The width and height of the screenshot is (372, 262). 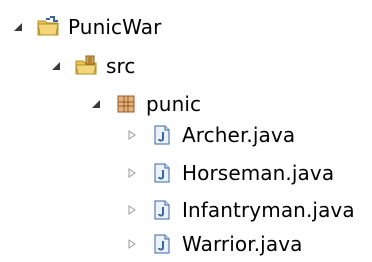 I want to click on tree-item-file: Warrior.java, so click(x=212, y=244).